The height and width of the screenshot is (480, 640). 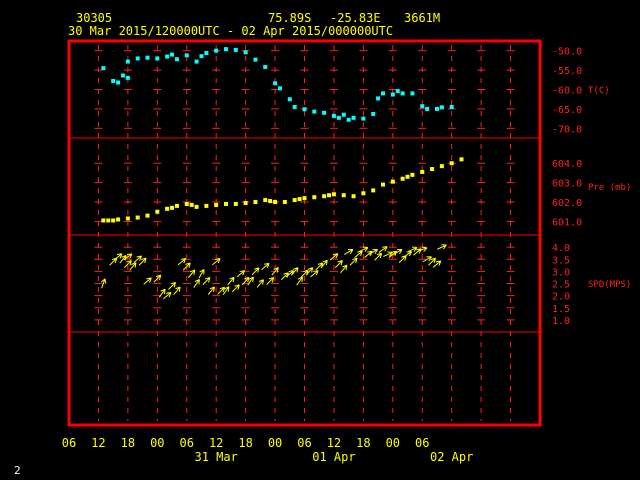 I want to click on wind-tick-label: 4.0, so click(x=561, y=248).